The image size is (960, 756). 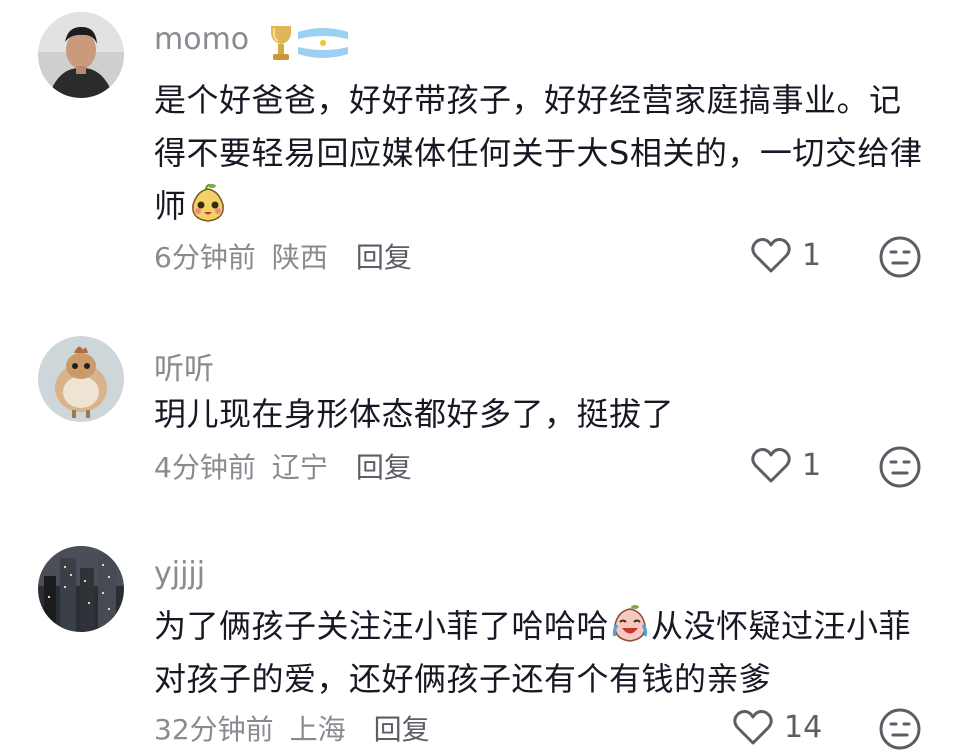 What do you see at coordinates (777, 727) in the screenshot?
I see `like-button: 14` at bounding box center [777, 727].